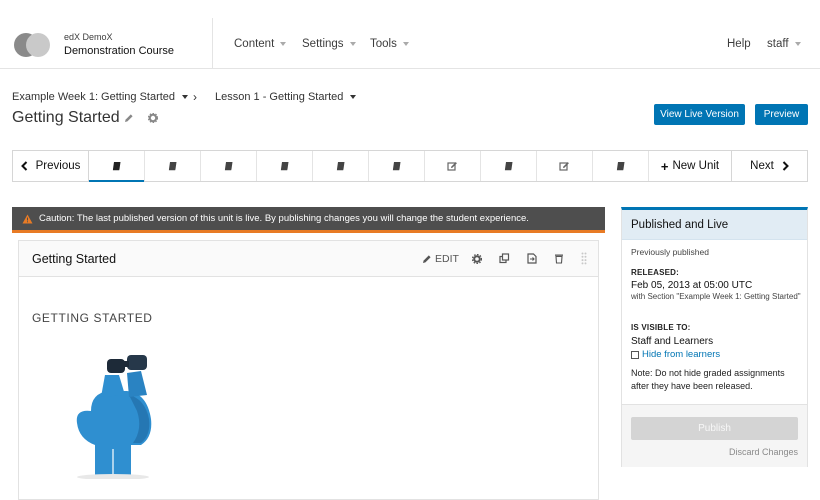 Image resolution: width=820 pixels, height=500 pixels. I want to click on checkbox, so click(635, 354).